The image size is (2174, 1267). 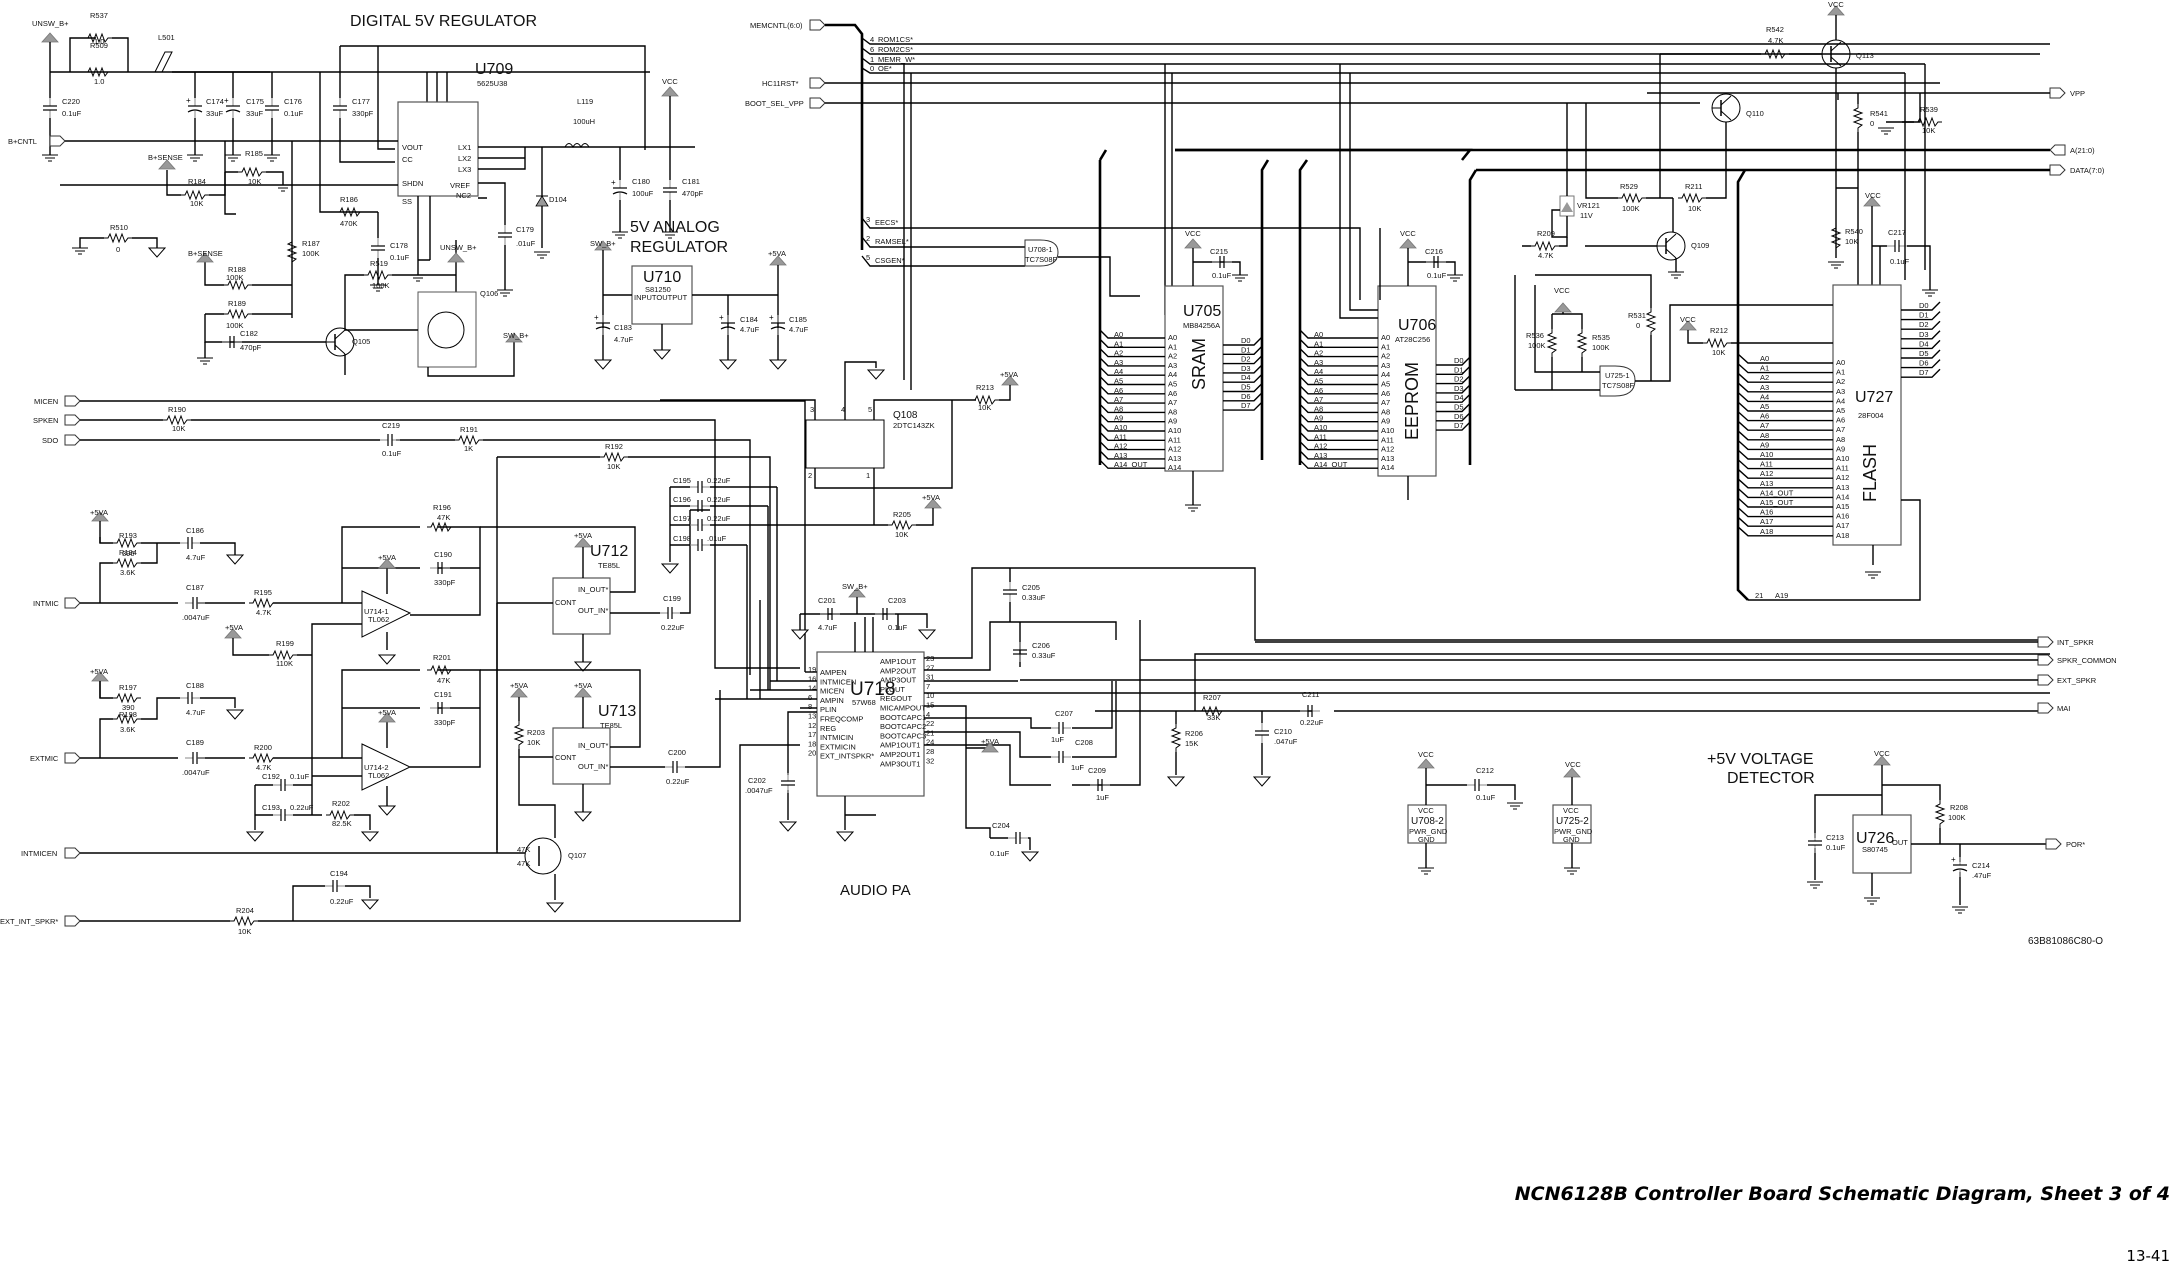 What do you see at coordinates (1174, 430) in the screenshot?
I see `ic-pin-name: A10` at bounding box center [1174, 430].